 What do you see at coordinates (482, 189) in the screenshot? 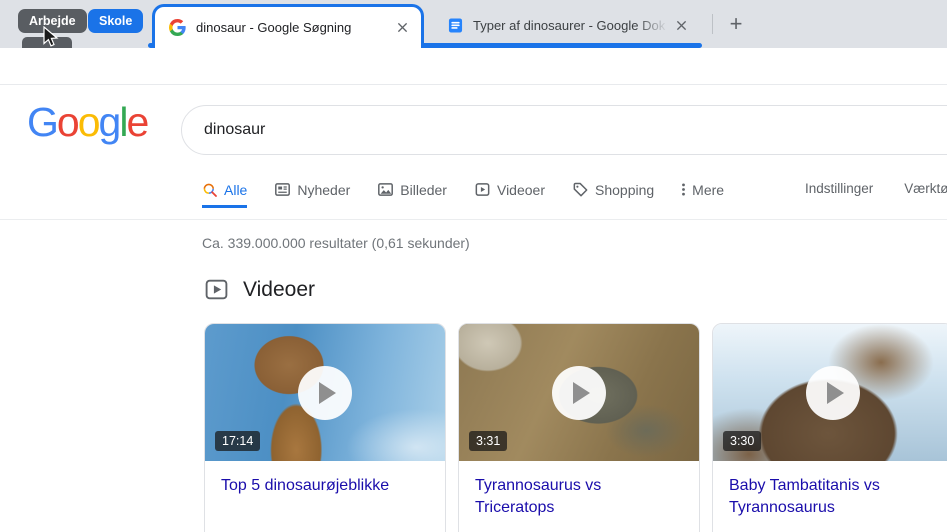
I see `videos-icon` at bounding box center [482, 189].